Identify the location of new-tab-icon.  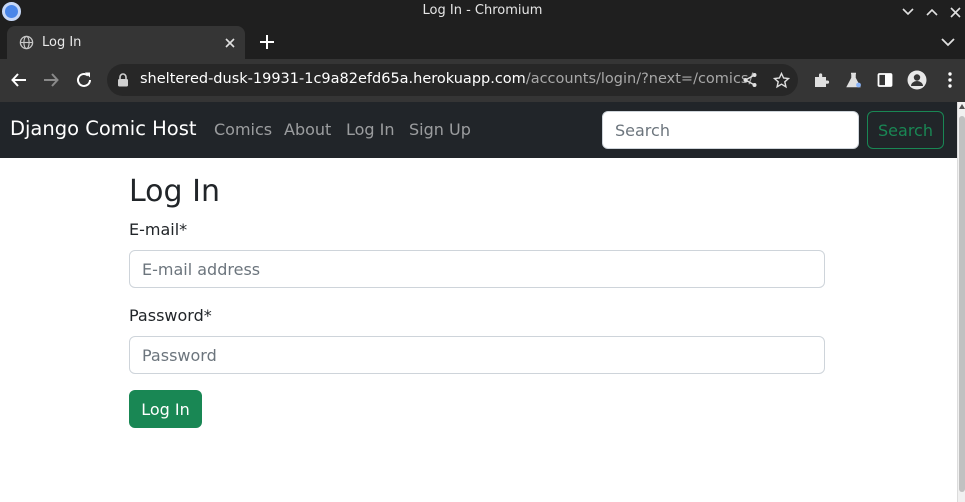
(267, 42).